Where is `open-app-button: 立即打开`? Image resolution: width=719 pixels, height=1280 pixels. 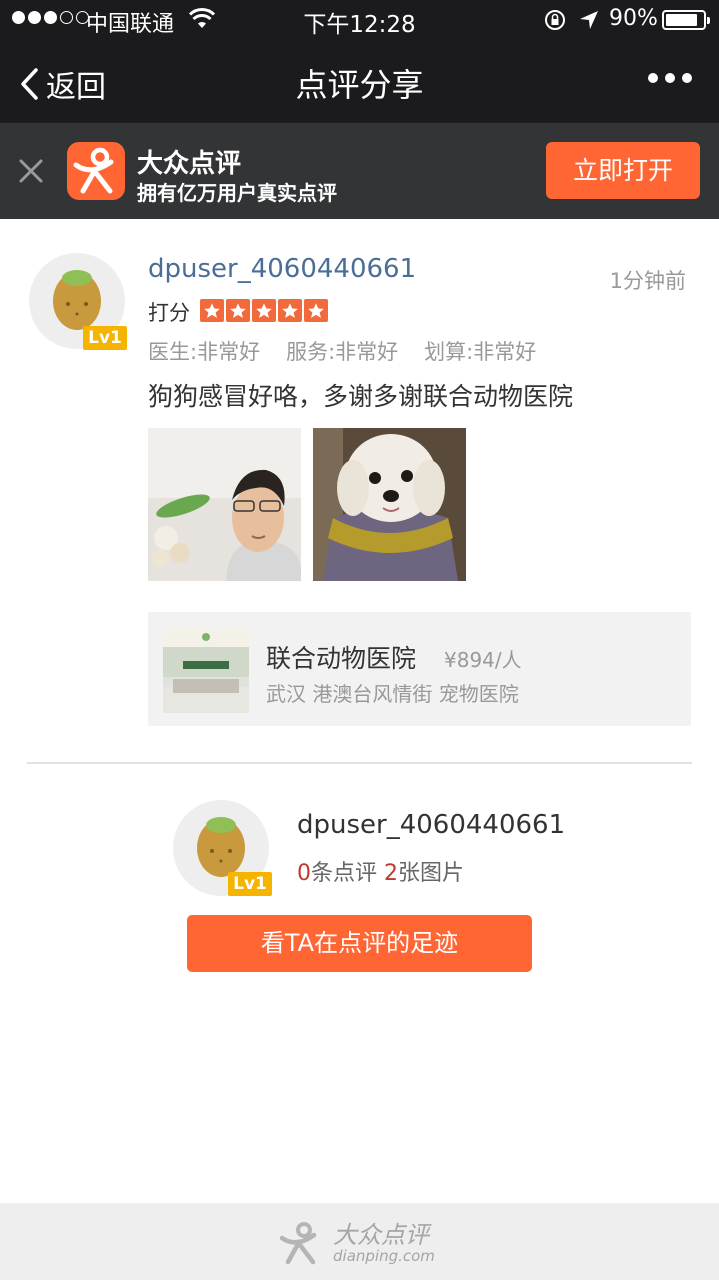 open-app-button: 立即打开 is located at coordinates (623, 170).